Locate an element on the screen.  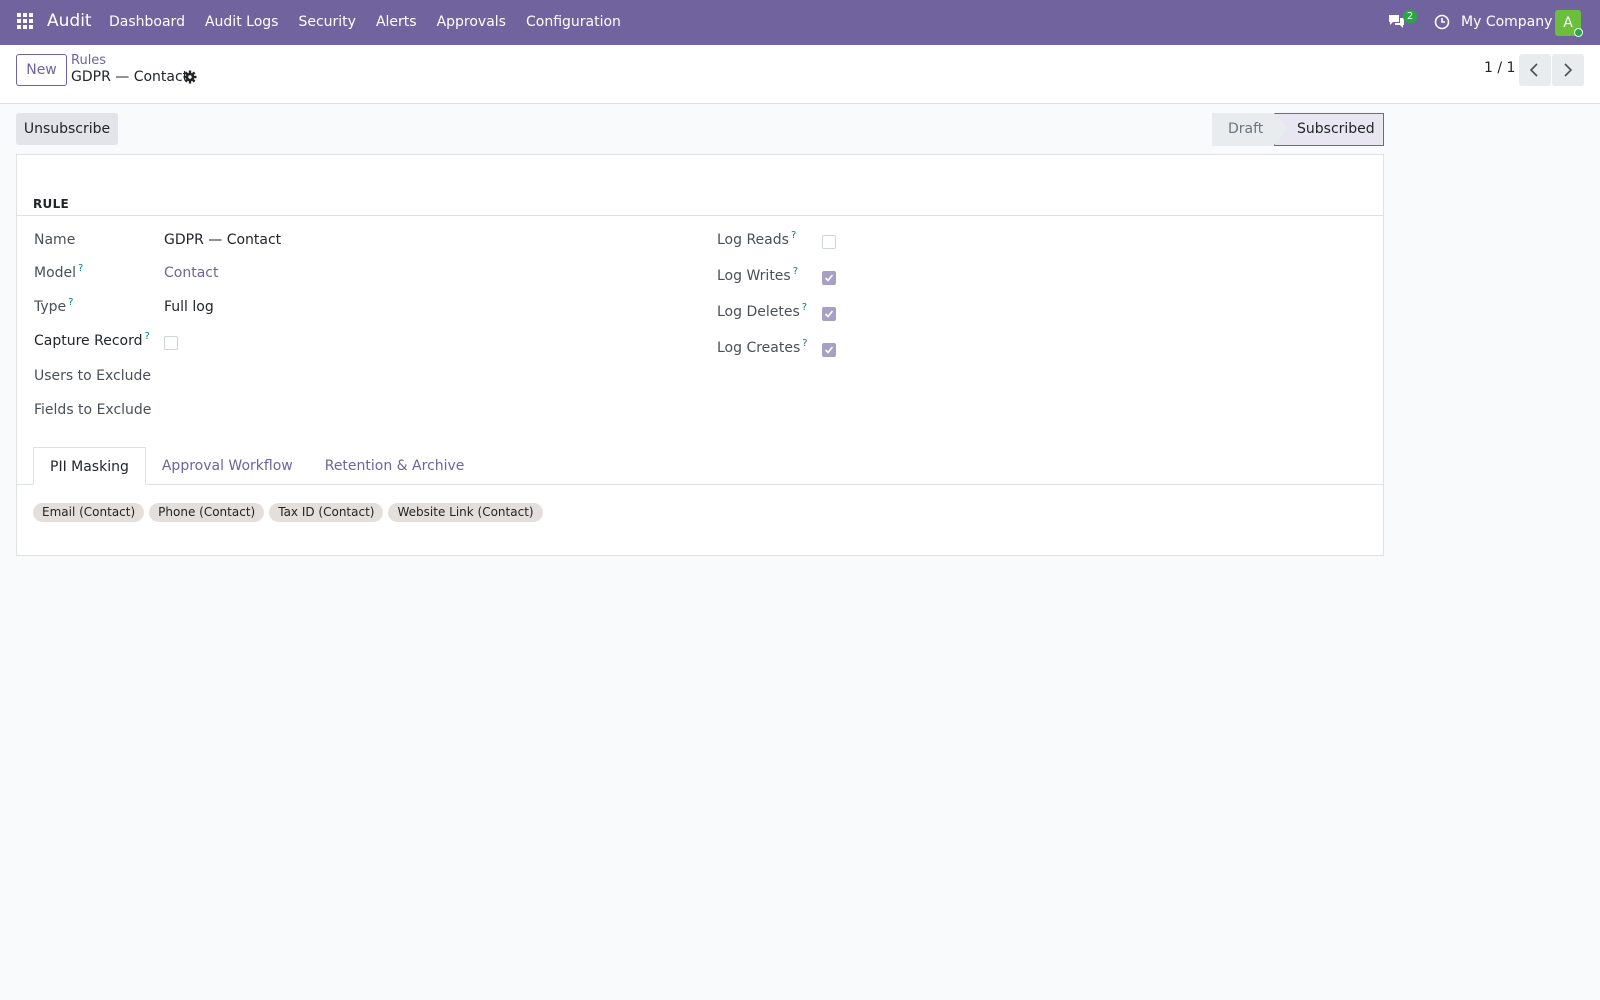
tab-approval-workflow: Approval Workflow is located at coordinates (227, 466).